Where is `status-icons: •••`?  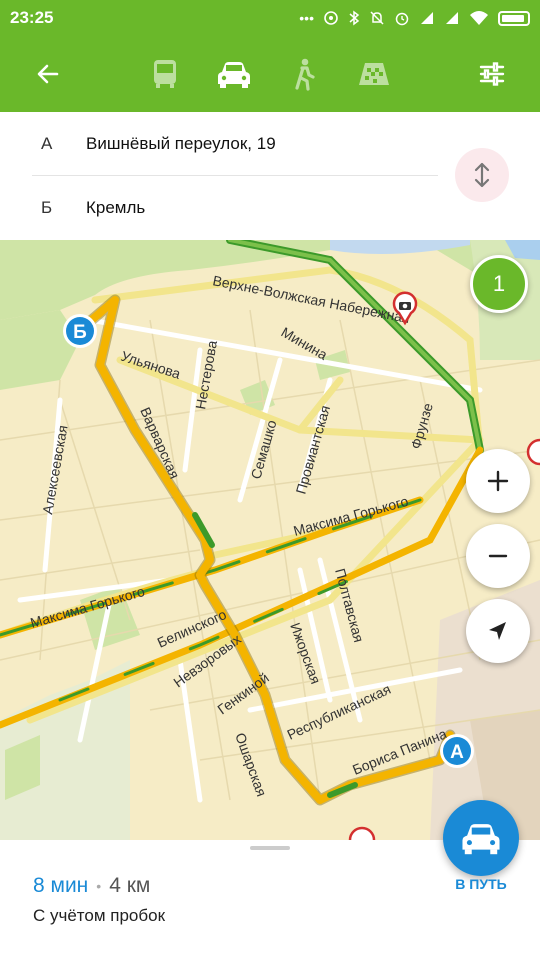 status-icons: ••• is located at coordinates (414, 18).